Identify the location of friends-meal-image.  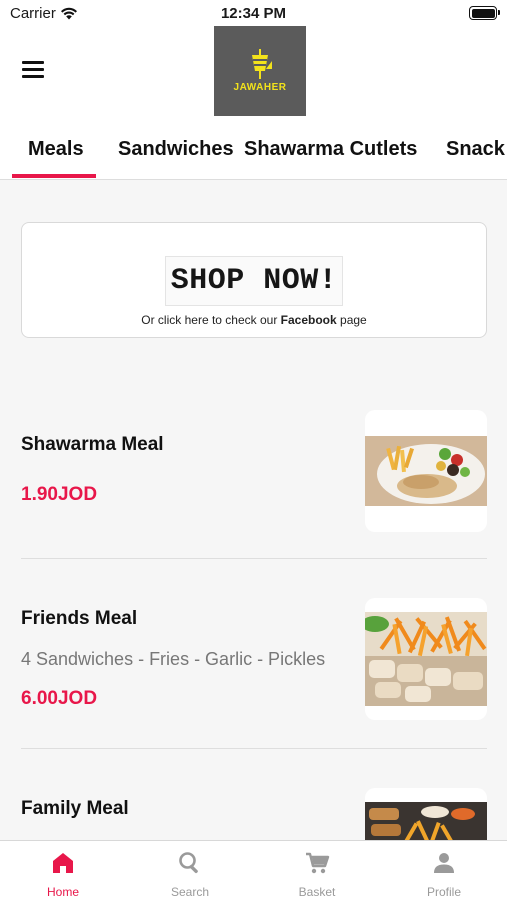
(426, 659).